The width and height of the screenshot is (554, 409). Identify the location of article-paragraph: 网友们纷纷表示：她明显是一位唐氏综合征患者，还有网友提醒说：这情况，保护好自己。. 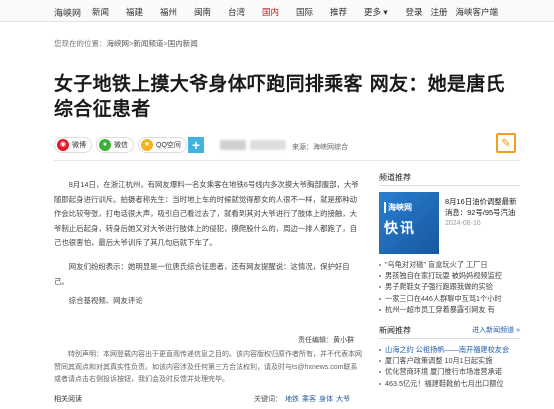
(202, 273).